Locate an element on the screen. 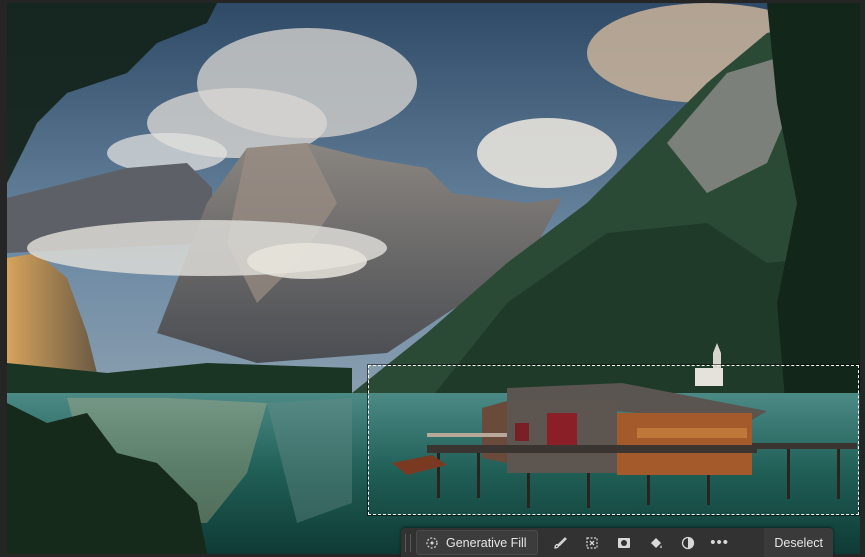  taskbar-drag-handle is located at coordinates (408, 542).